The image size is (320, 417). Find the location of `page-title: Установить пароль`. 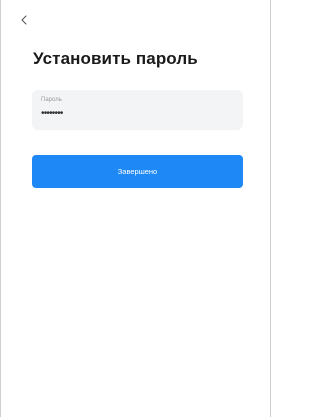

page-title: Установить пароль is located at coordinates (115, 58).